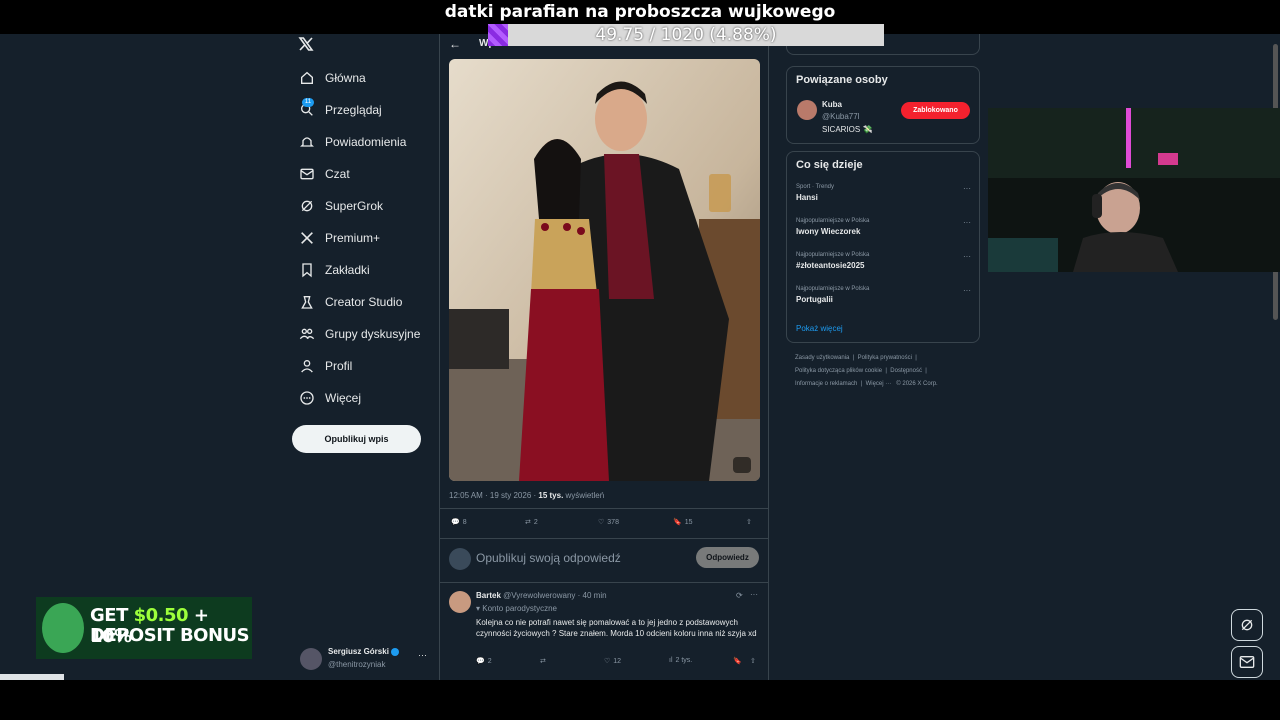  Describe the element at coordinates (807, 110) in the screenshot. I see `related-avatar` at that location.